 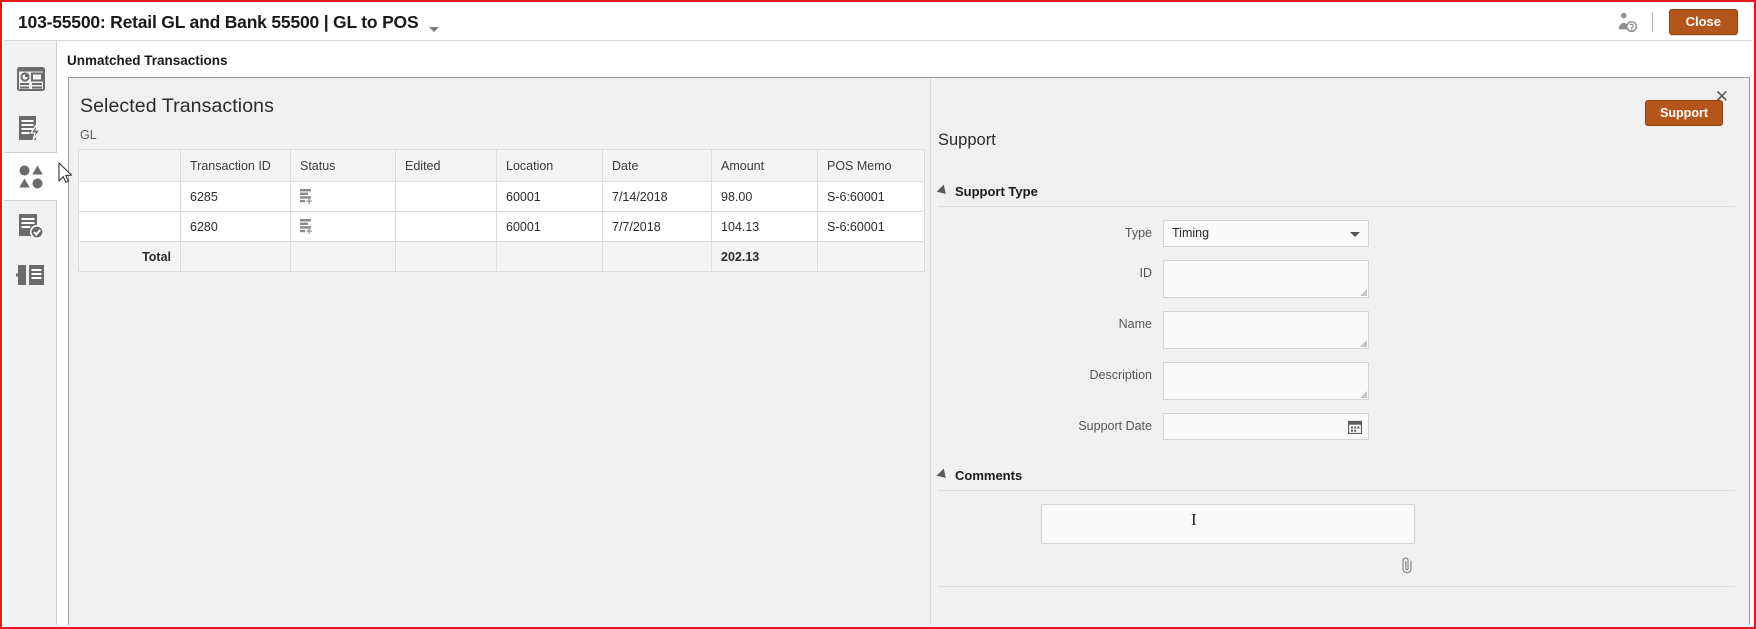 I want to click on form-row-name: Name, so click(x=1340, y=330).